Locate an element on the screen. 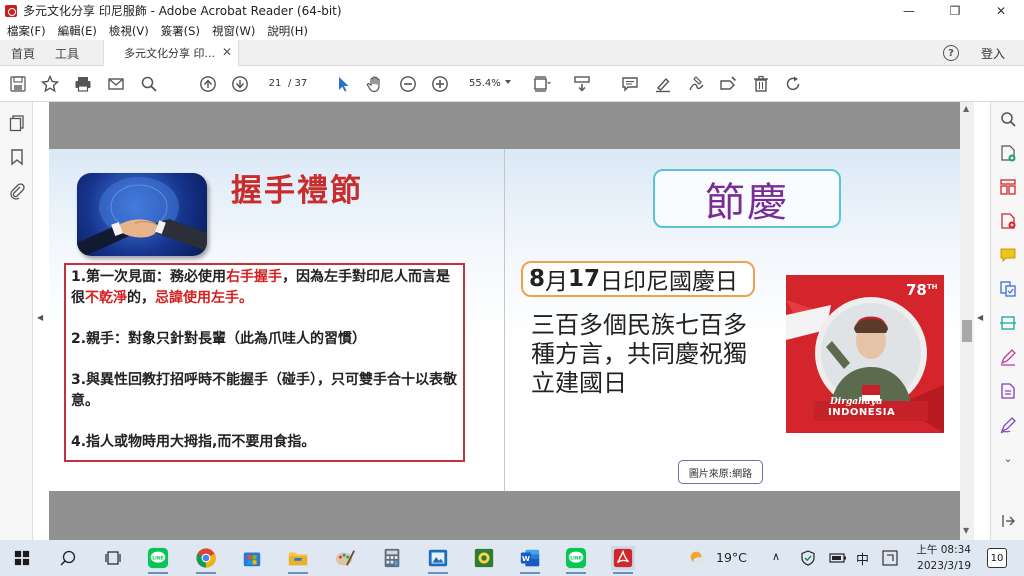  independence-day-poster: 78TH Dirgahayu INDONESIA is located at coordinates (865, 354).